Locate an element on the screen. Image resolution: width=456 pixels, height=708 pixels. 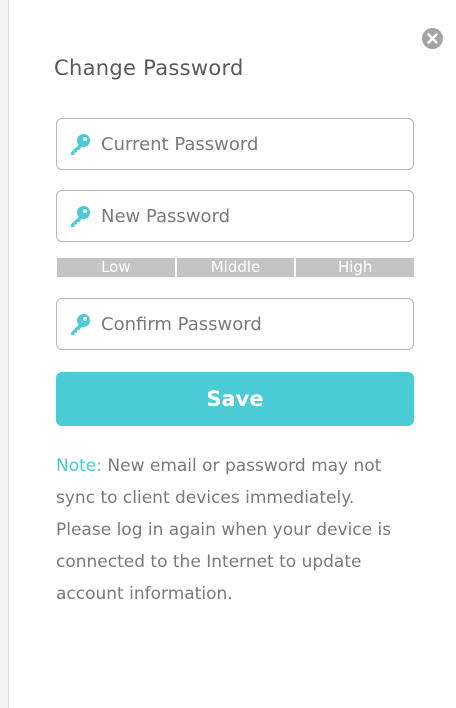
current-password-input is located at coordinates (251, 144).